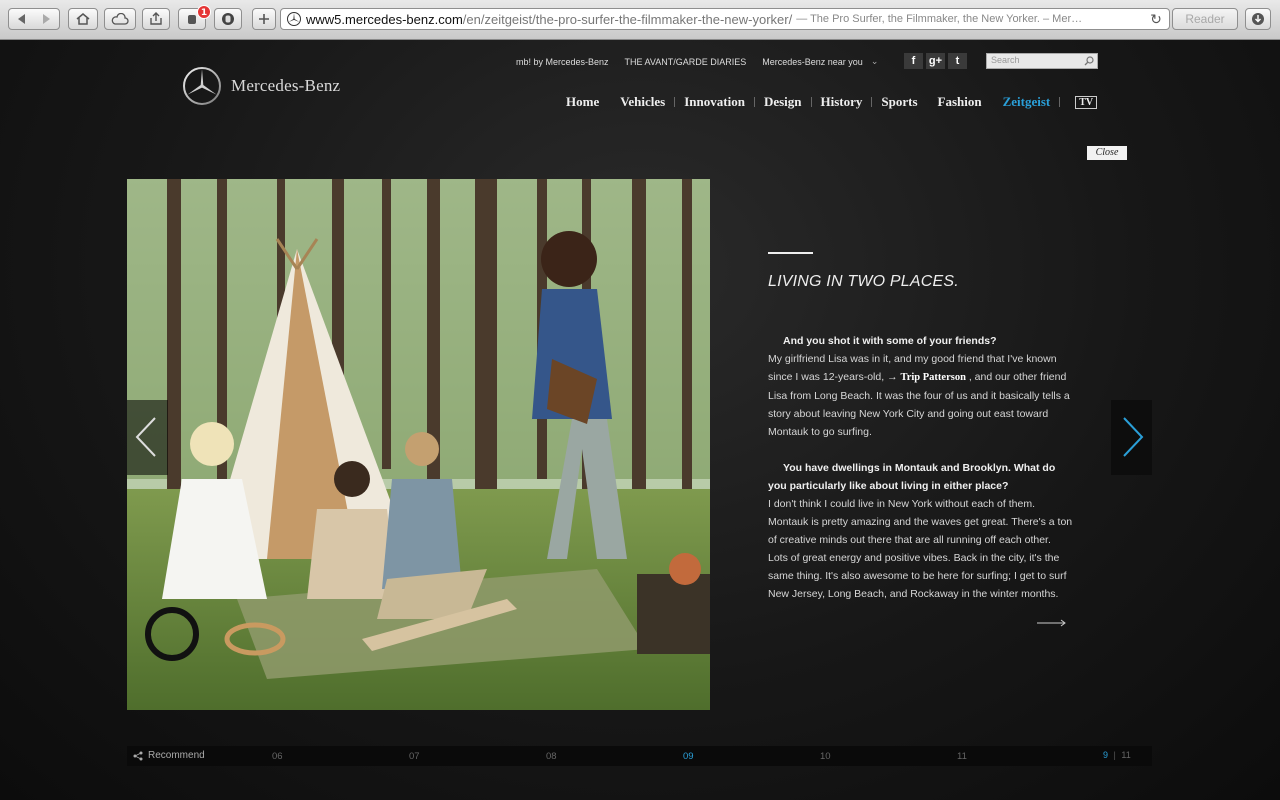 This screenshot has width=1280, height=800. I want to click on title-rule, so click(790, 253).